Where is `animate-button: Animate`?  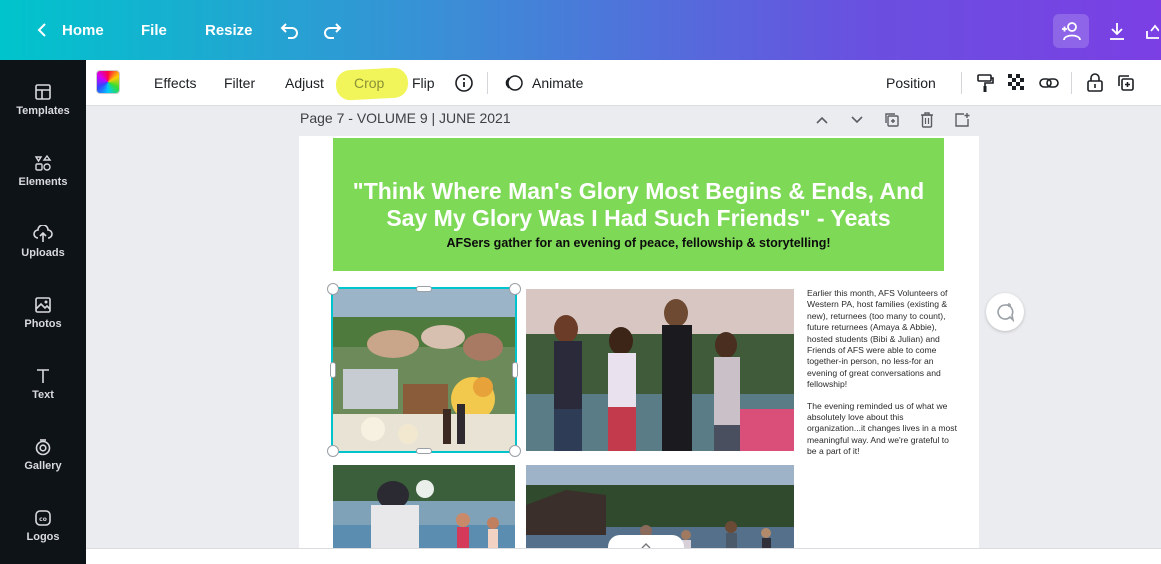 animate-button: Animate is located at coordinates (543, 83).